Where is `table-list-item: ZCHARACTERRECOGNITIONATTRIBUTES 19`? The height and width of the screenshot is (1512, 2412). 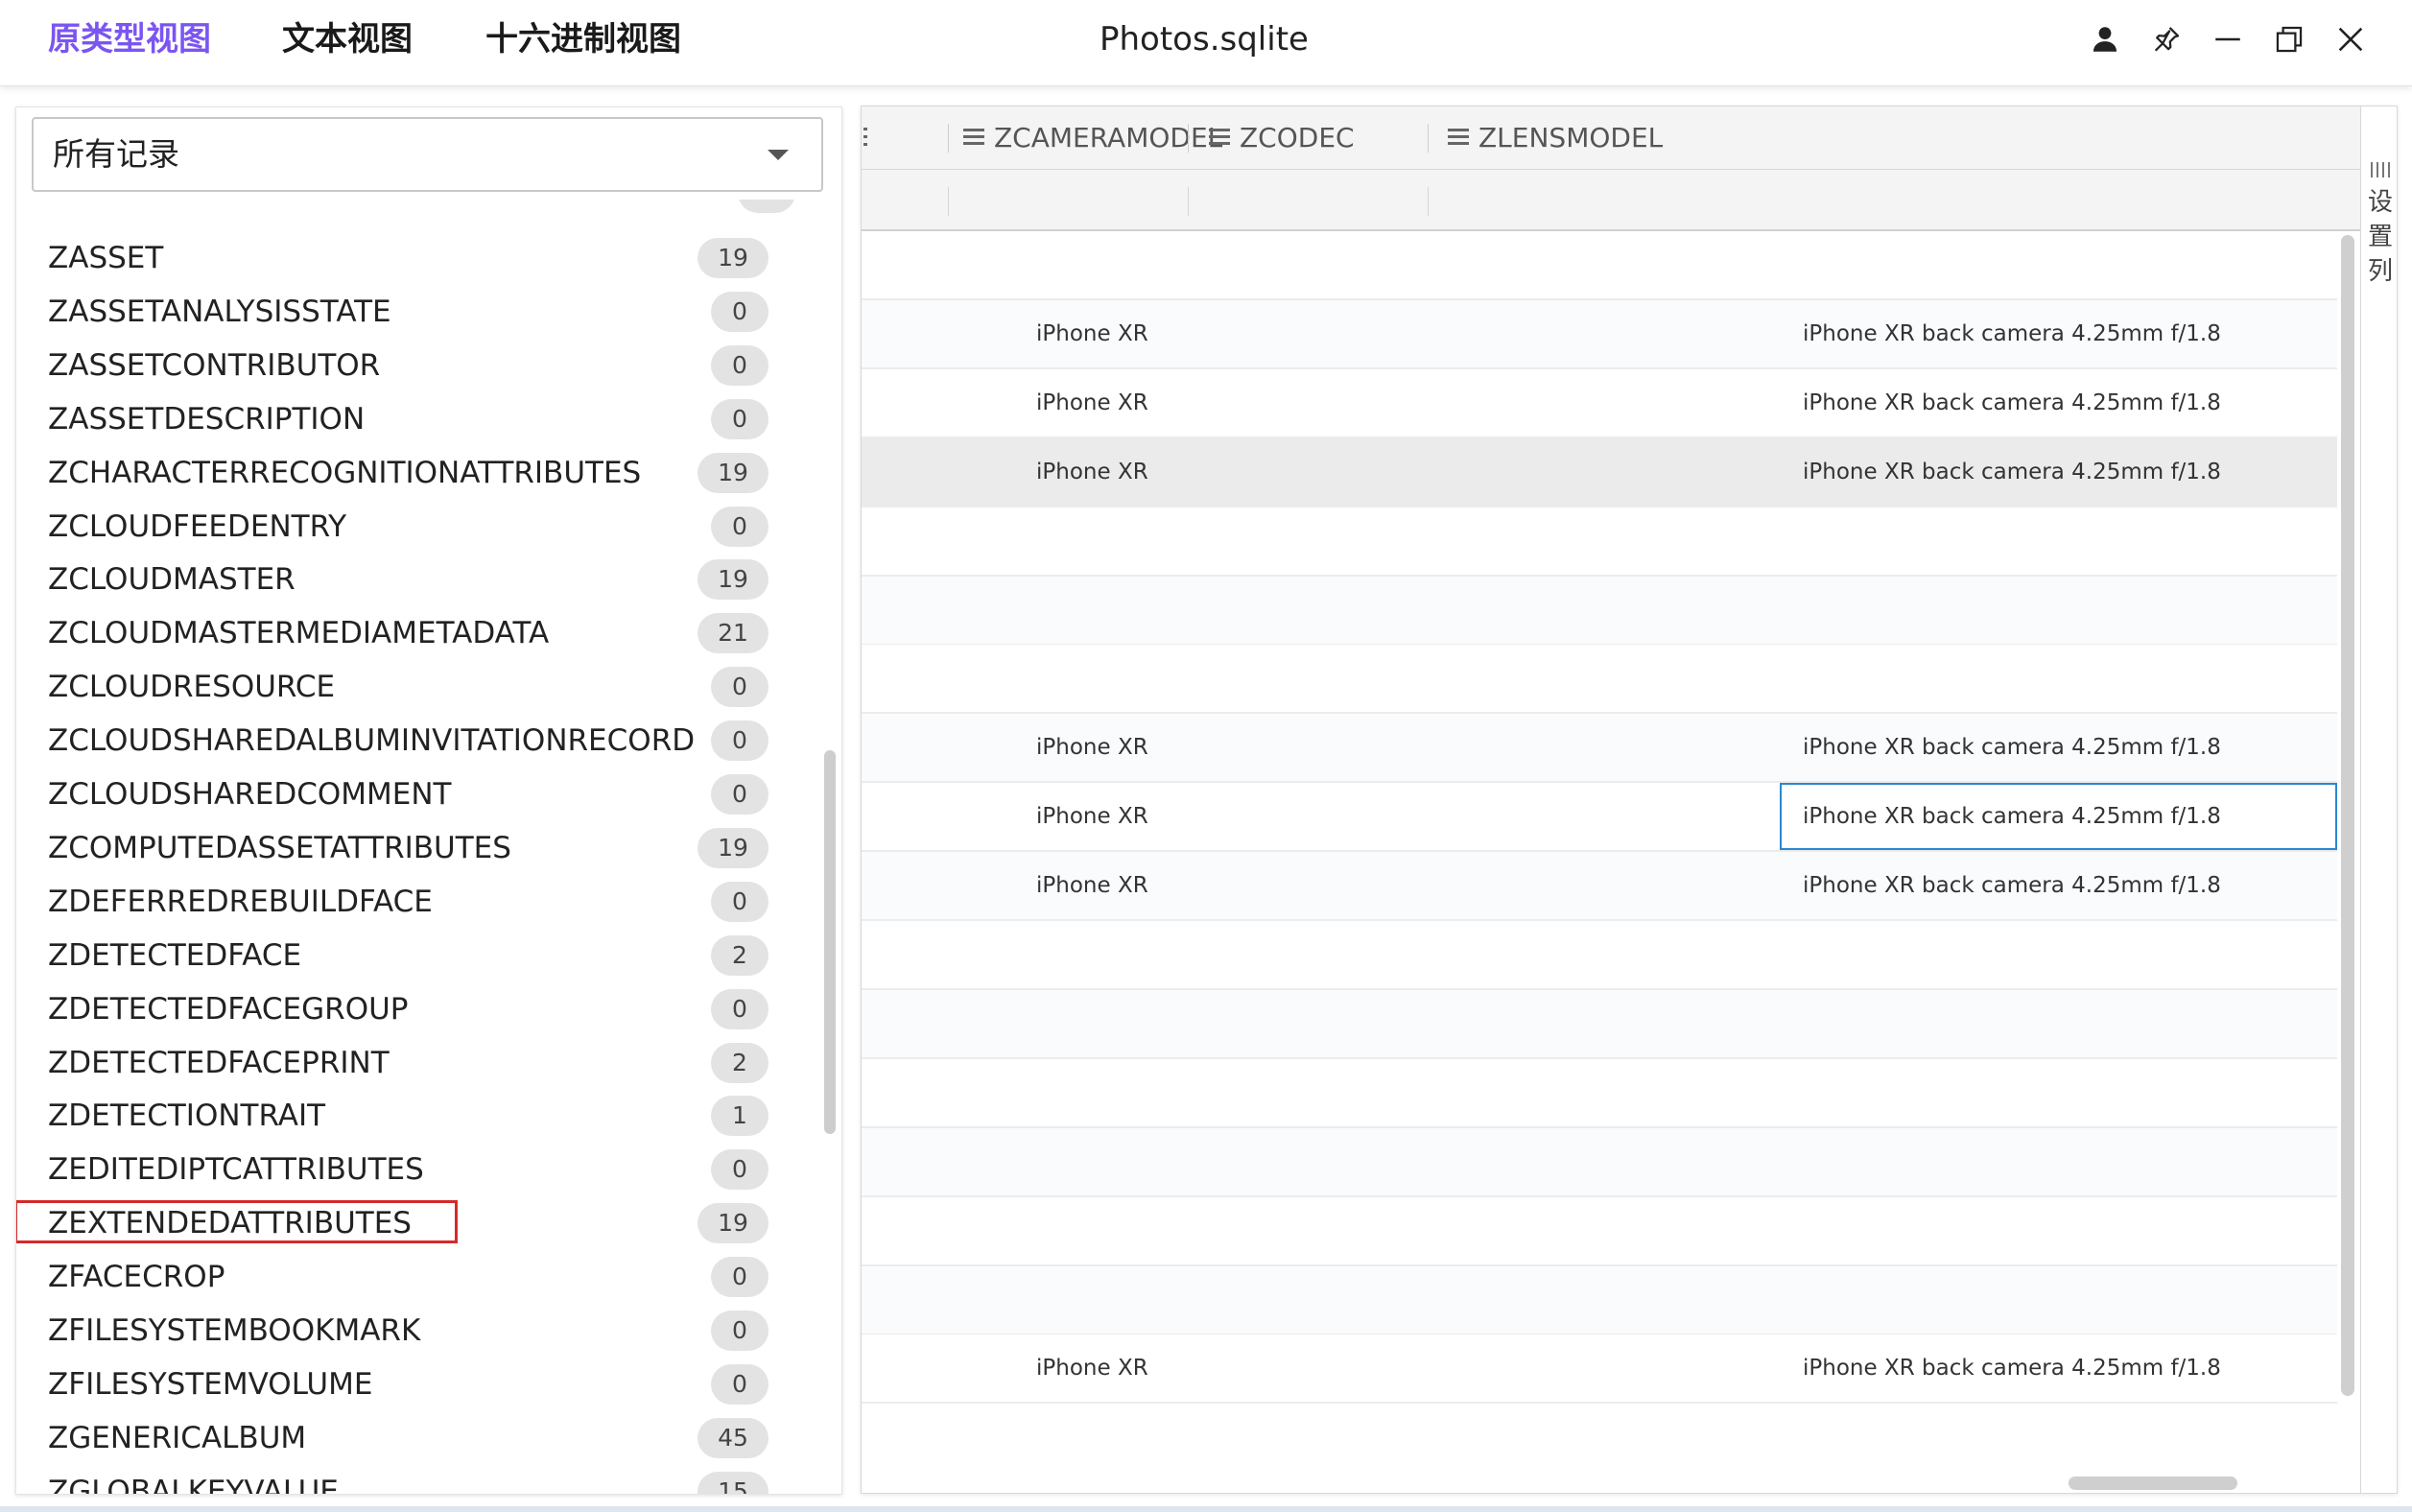
table-list-item: ZCHARACTERRECOGNITIONATTRIBUTES 19 is located at coordinates (419, 473).